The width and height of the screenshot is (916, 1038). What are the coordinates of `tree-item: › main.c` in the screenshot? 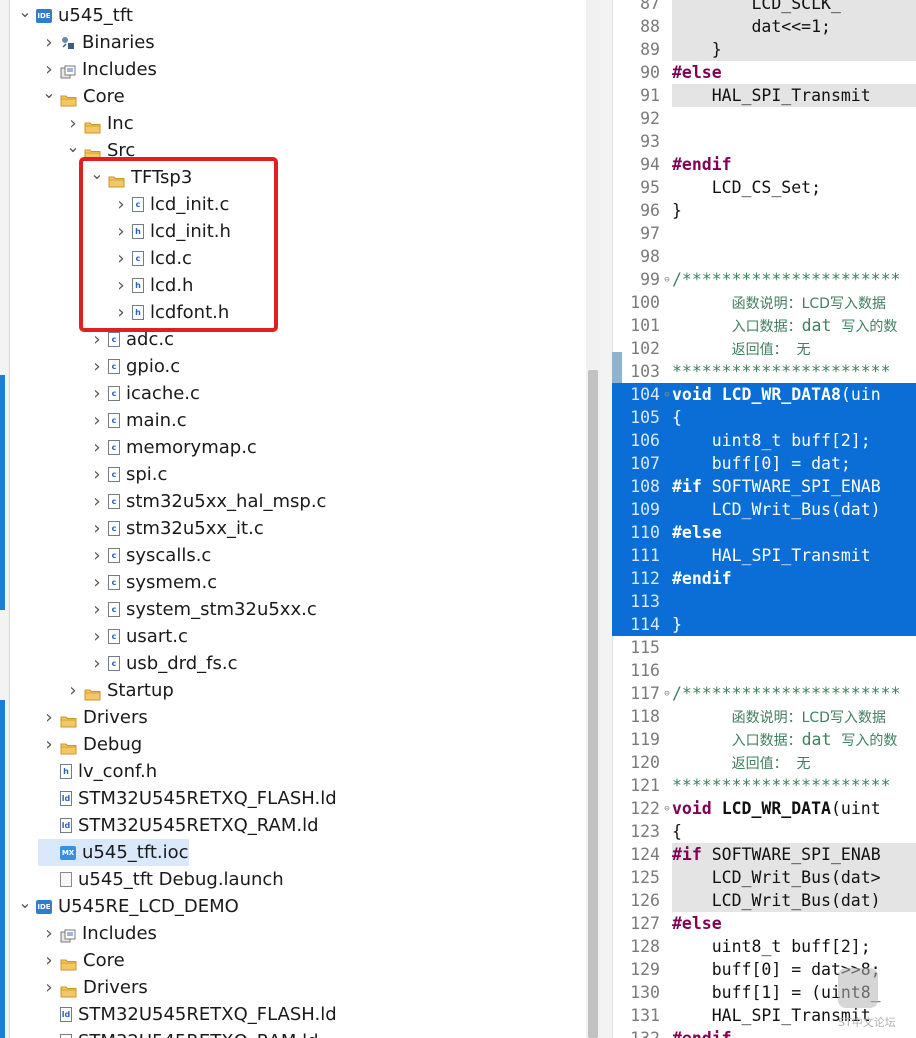 It's located at (136, 420).